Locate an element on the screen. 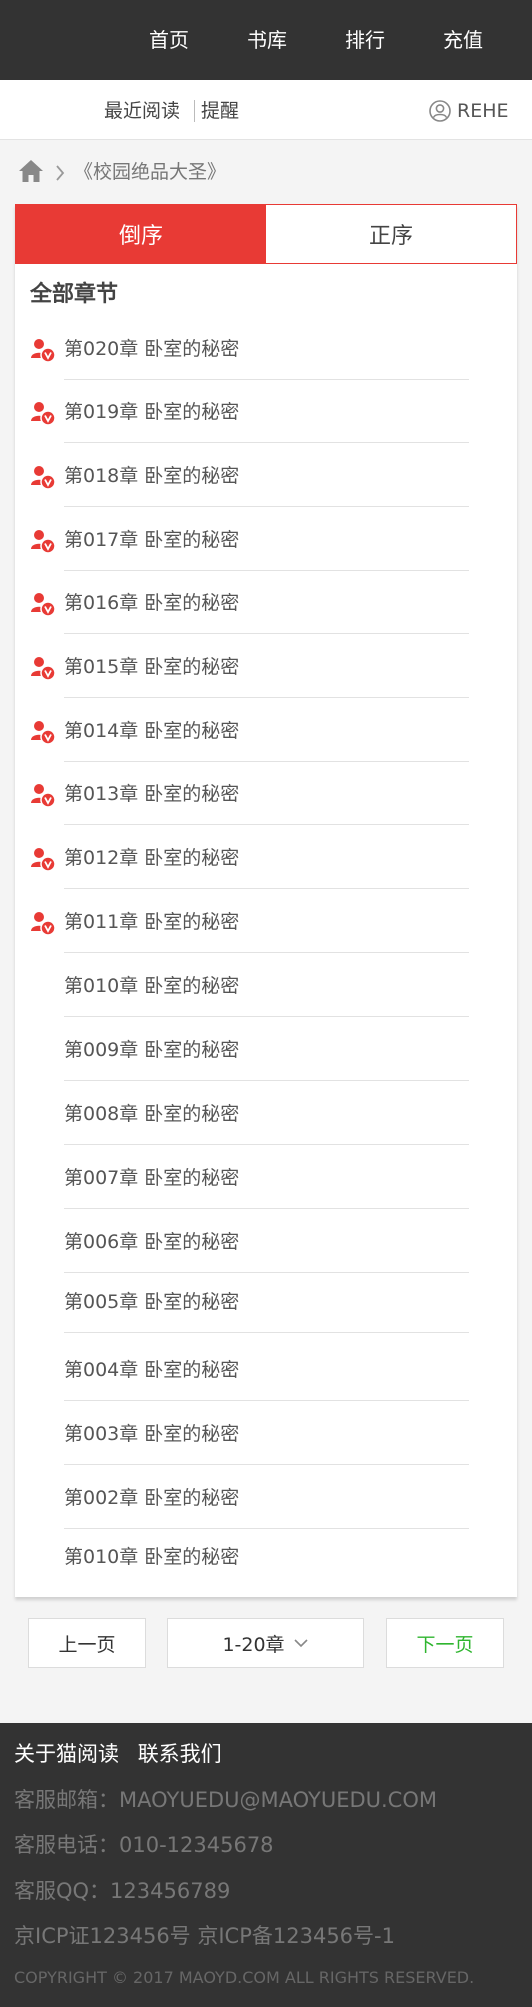 The width and height of the screenshot is (532, 2007). chapter-title: 第016章 卧室的秘密 is located at coordinates (152, 603).